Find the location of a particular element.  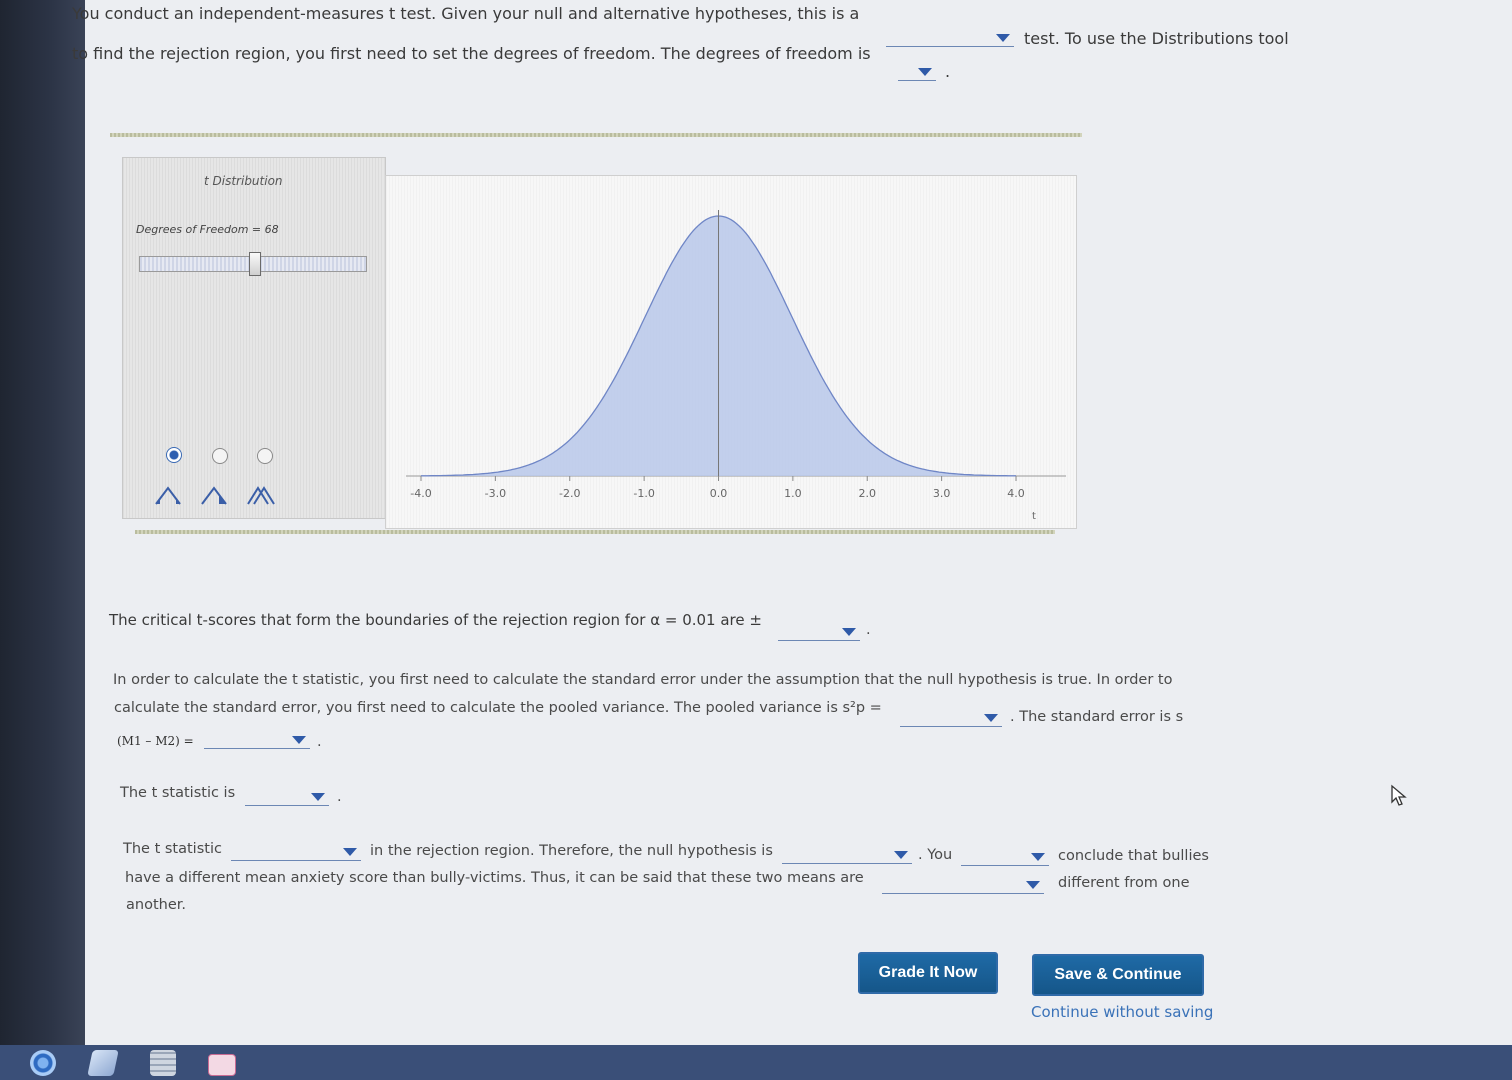

df-label: Degrees of Freedom = 68 is located at coordinates (207, 229).